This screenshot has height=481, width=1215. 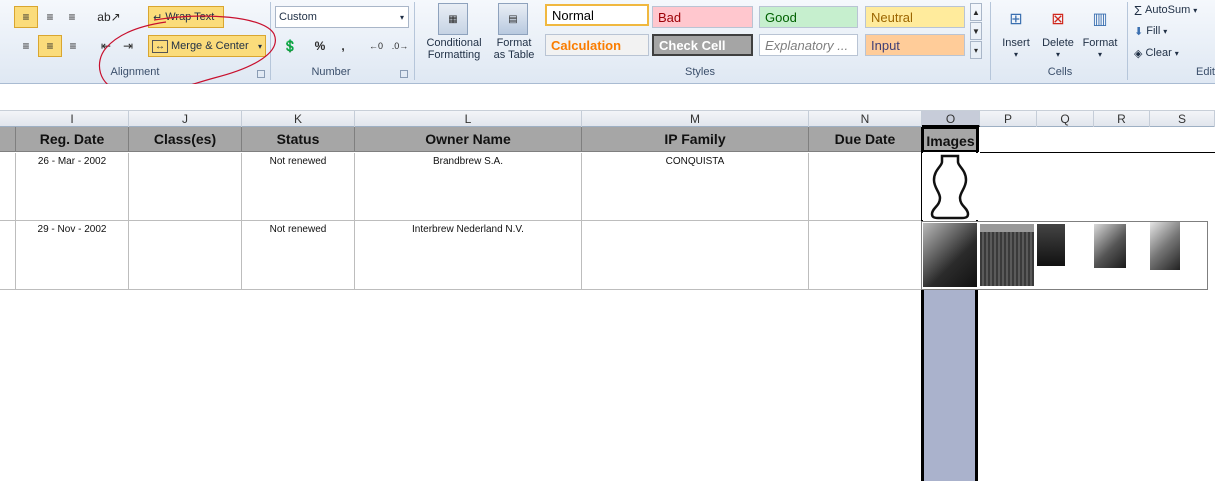 What do you see at coordinates (1097, 152) in the screenshot?
I see `row-border` at bounding box center [1097, 152].